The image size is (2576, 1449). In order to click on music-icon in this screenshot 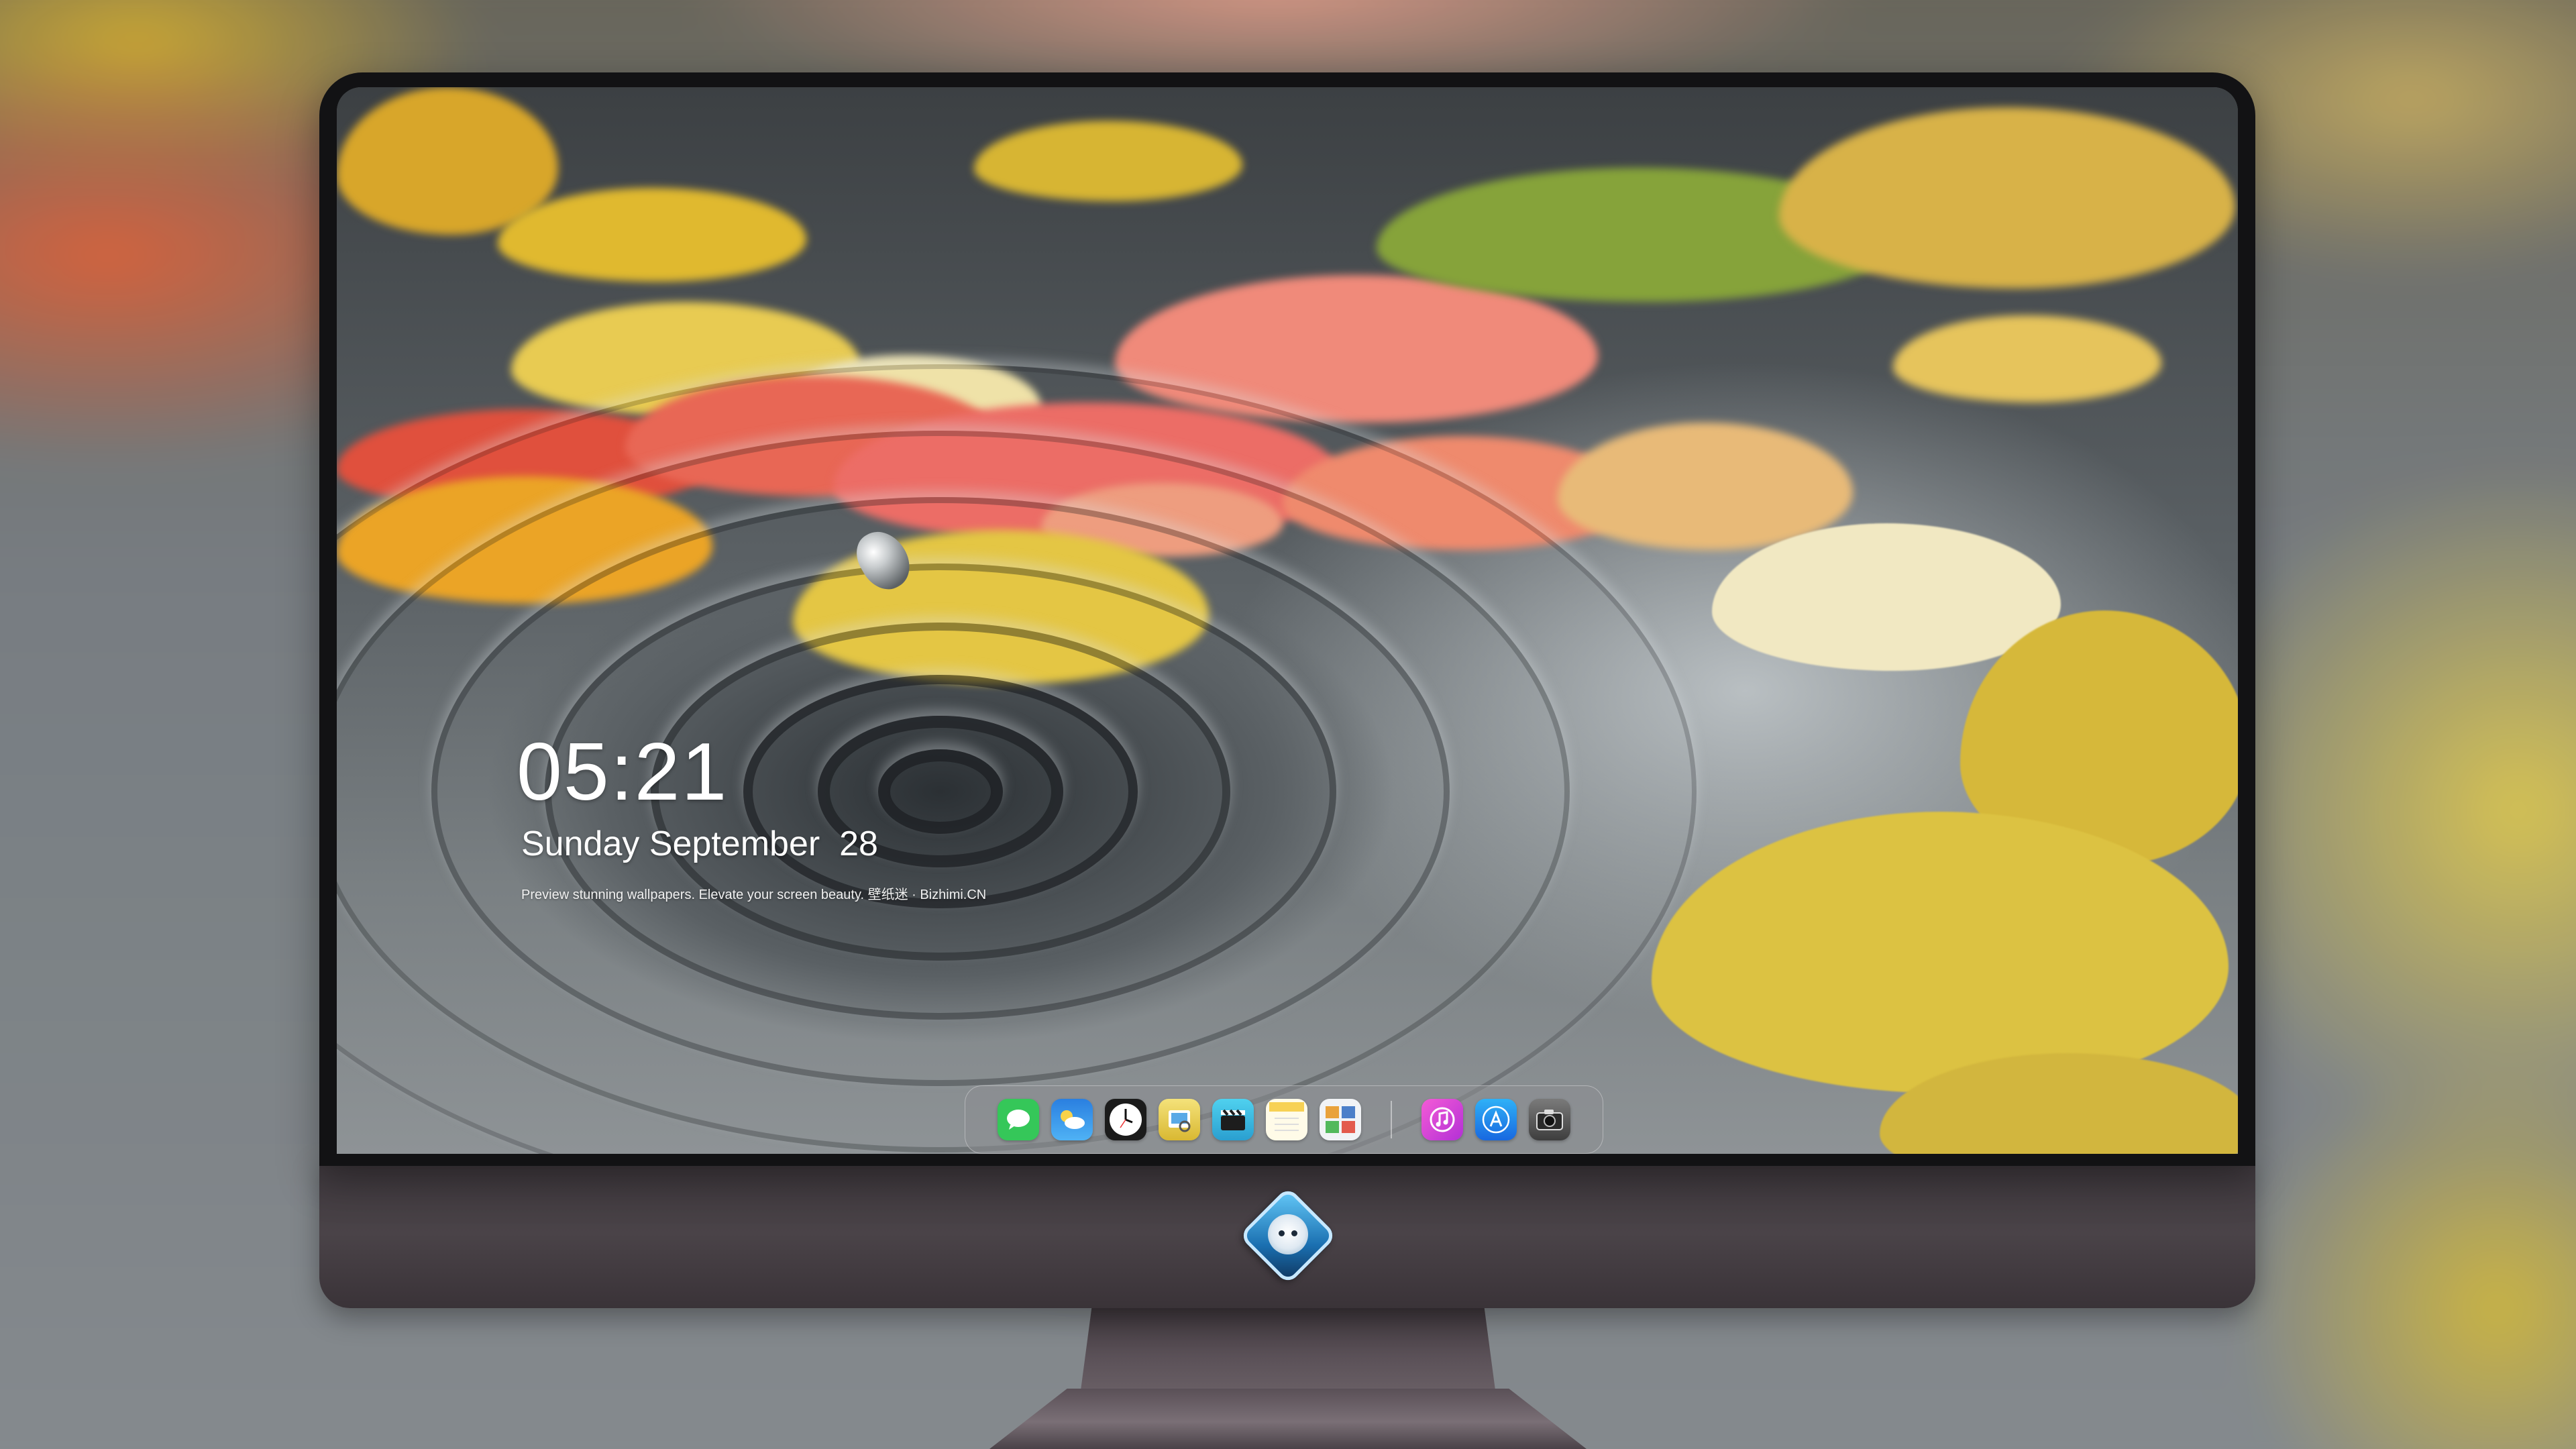, I will do `click(1442, 1119)`.